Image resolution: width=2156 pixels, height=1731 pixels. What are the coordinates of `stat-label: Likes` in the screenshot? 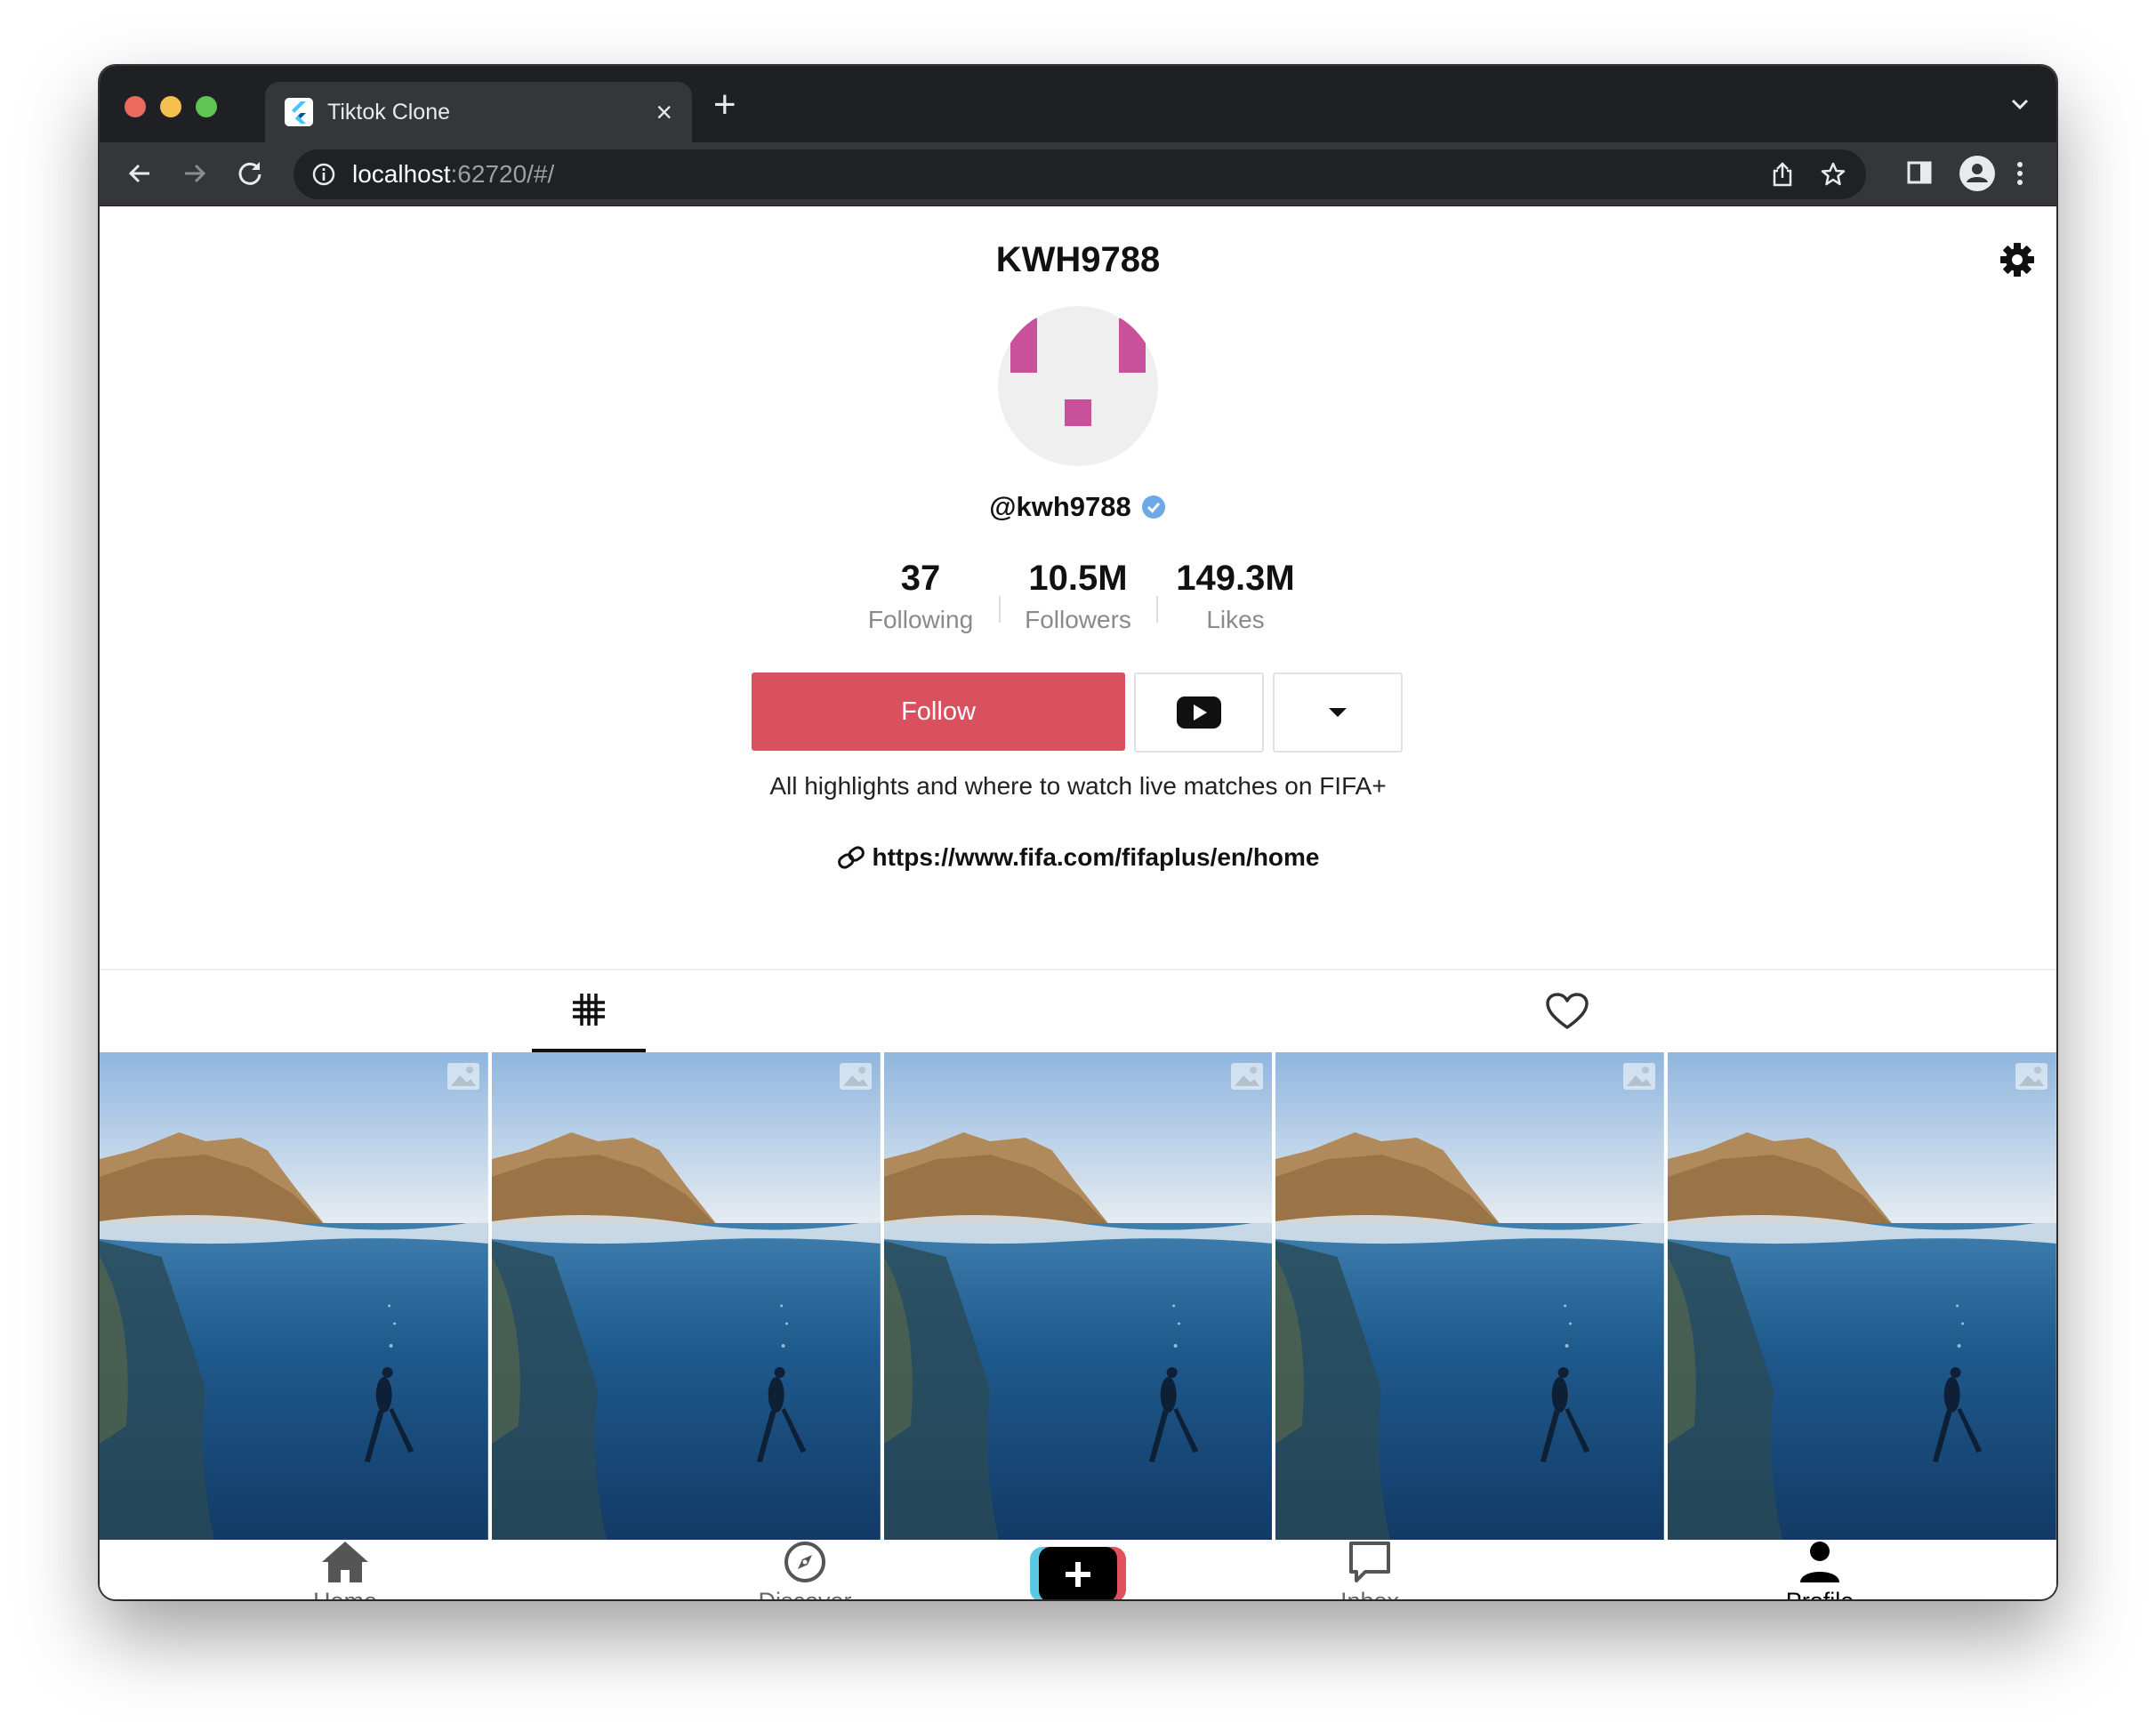 It's located at (1235, 619).